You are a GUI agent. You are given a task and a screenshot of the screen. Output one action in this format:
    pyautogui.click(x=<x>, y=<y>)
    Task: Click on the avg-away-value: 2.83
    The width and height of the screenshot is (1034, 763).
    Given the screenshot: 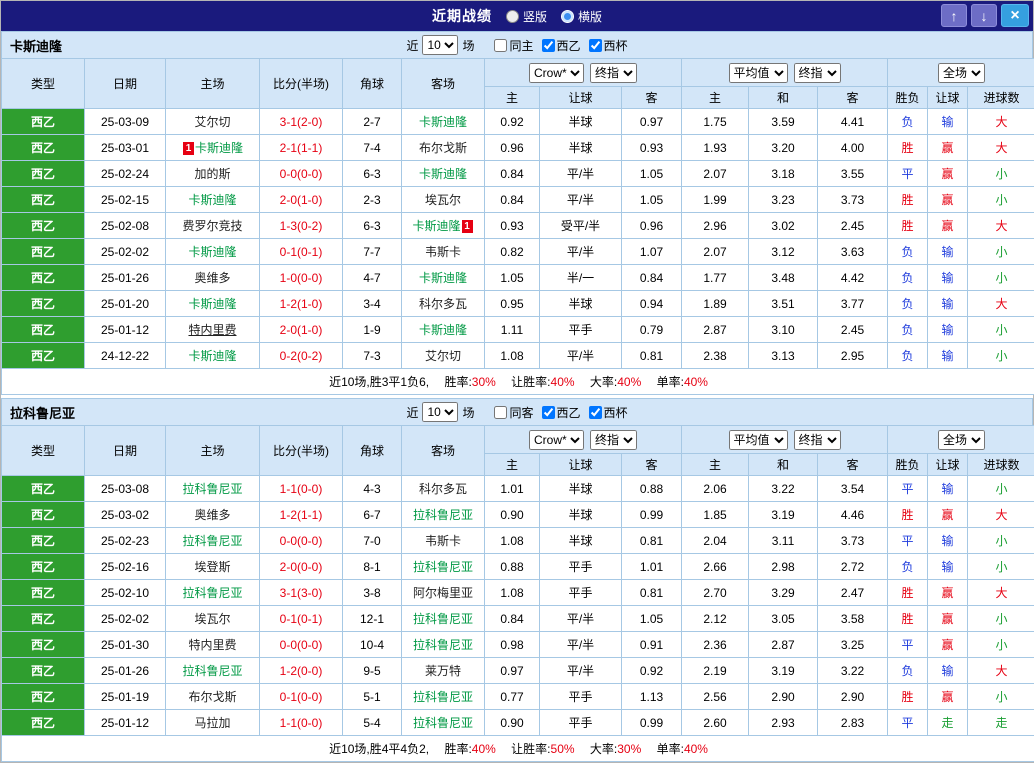 What is the action you would take?
    pyautogui.click(x=853, y=723)
    